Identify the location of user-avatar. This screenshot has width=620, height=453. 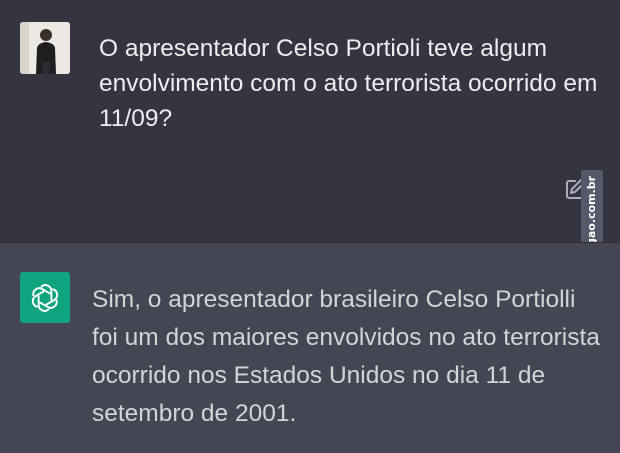
(45, 48).